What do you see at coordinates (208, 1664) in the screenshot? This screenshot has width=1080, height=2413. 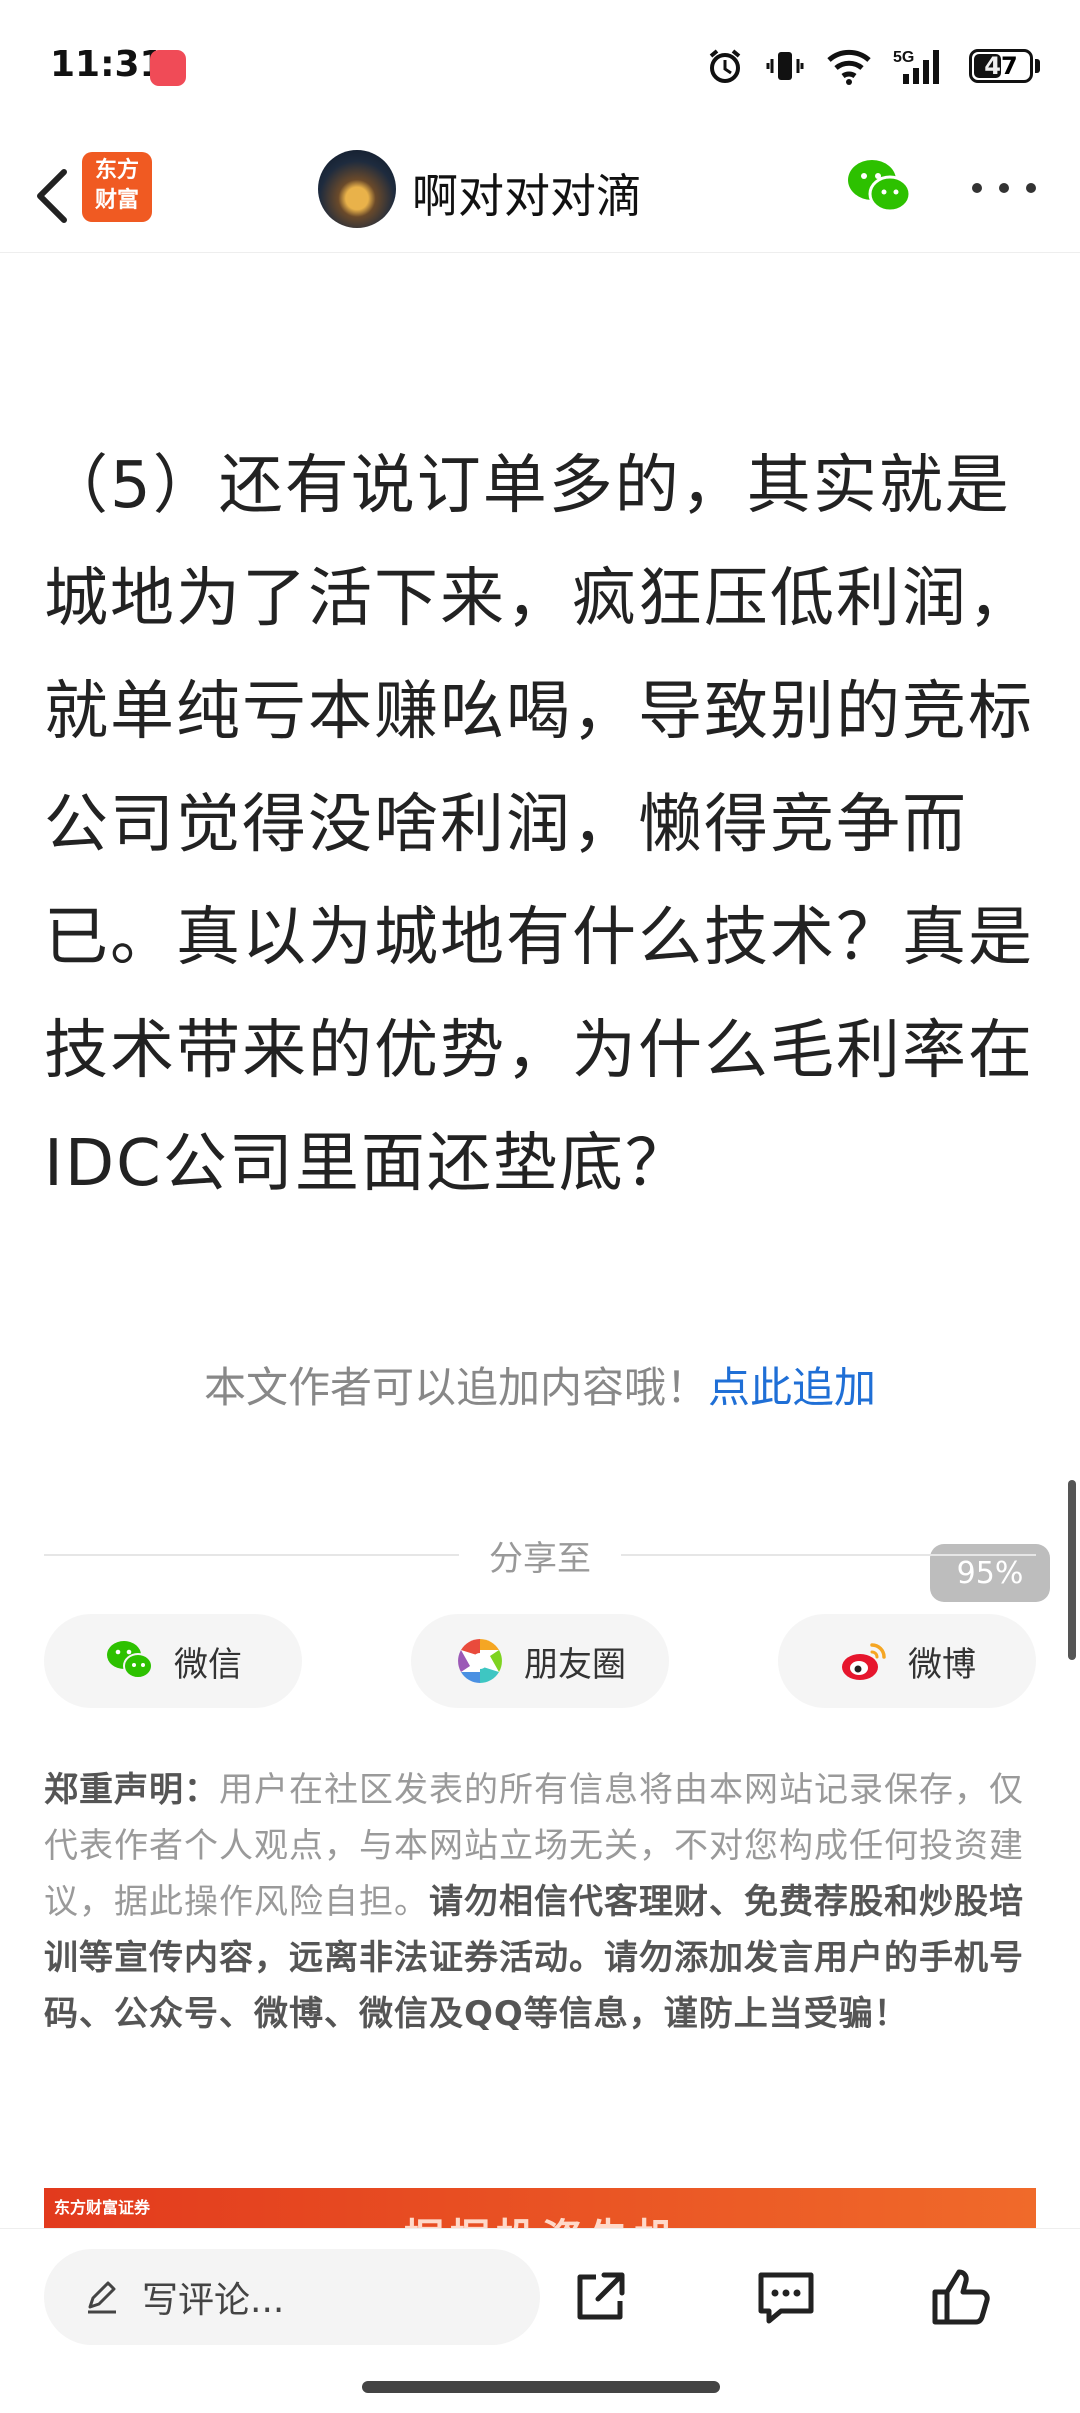 I see `share-wechat-label: 微信` at bounding box center [208, 1664].